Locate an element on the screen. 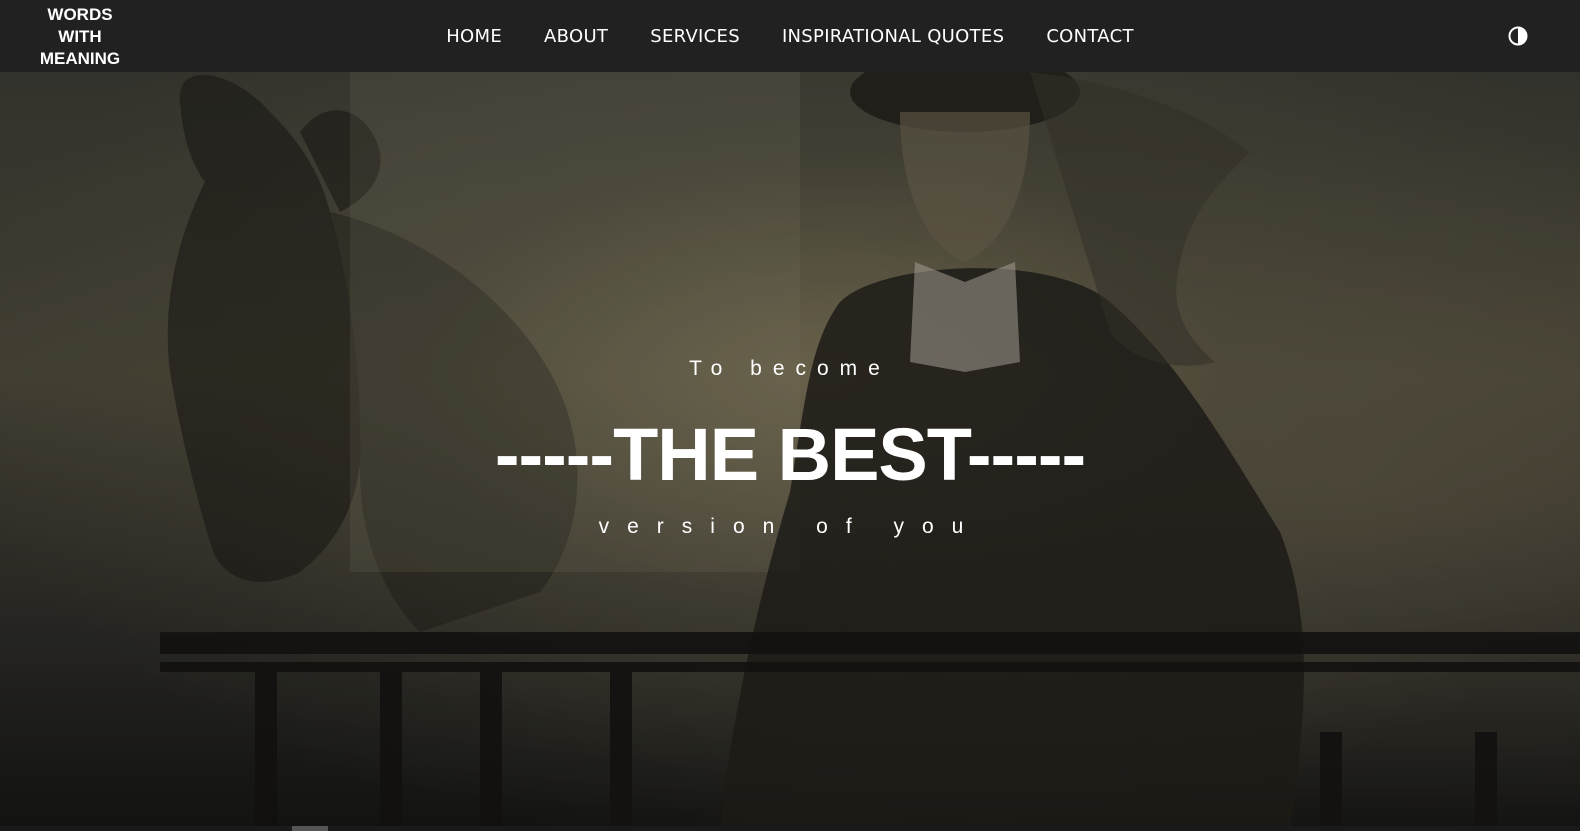 Image resolution: width=1580 pixels, height=831 pixels. nav-link-contact: CONTACT is located at coordinates (1089, 36).